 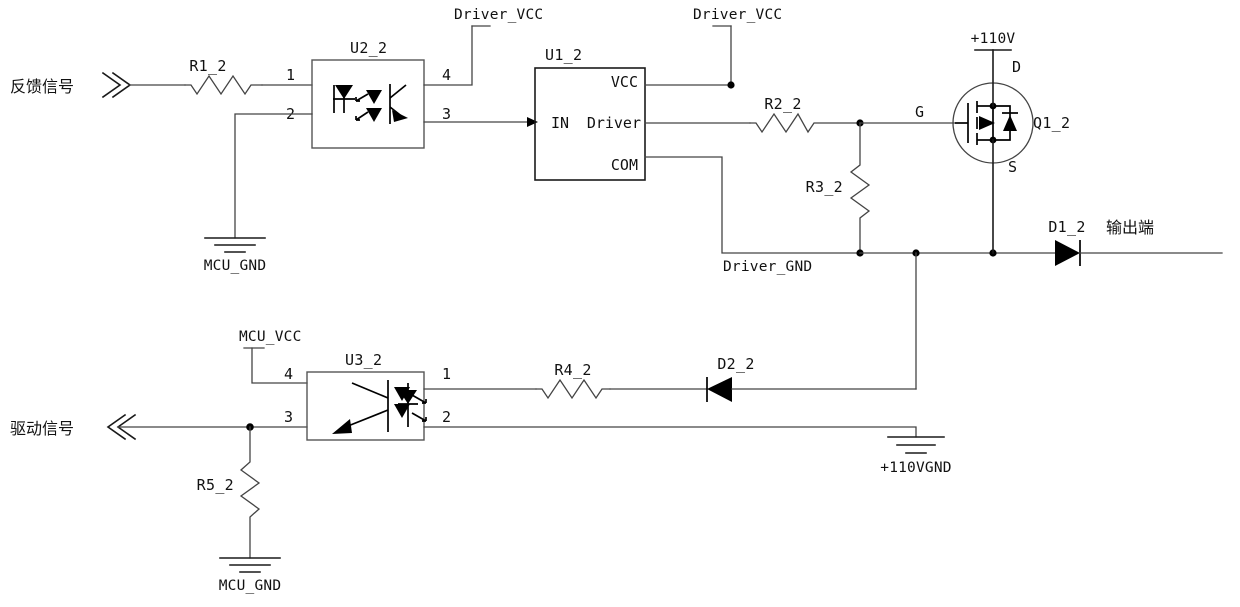 What do you see at coordinates (624, 165) in the screenshot?
I see `u1-pin-com-label: COM` at bounding box center [624, 165].